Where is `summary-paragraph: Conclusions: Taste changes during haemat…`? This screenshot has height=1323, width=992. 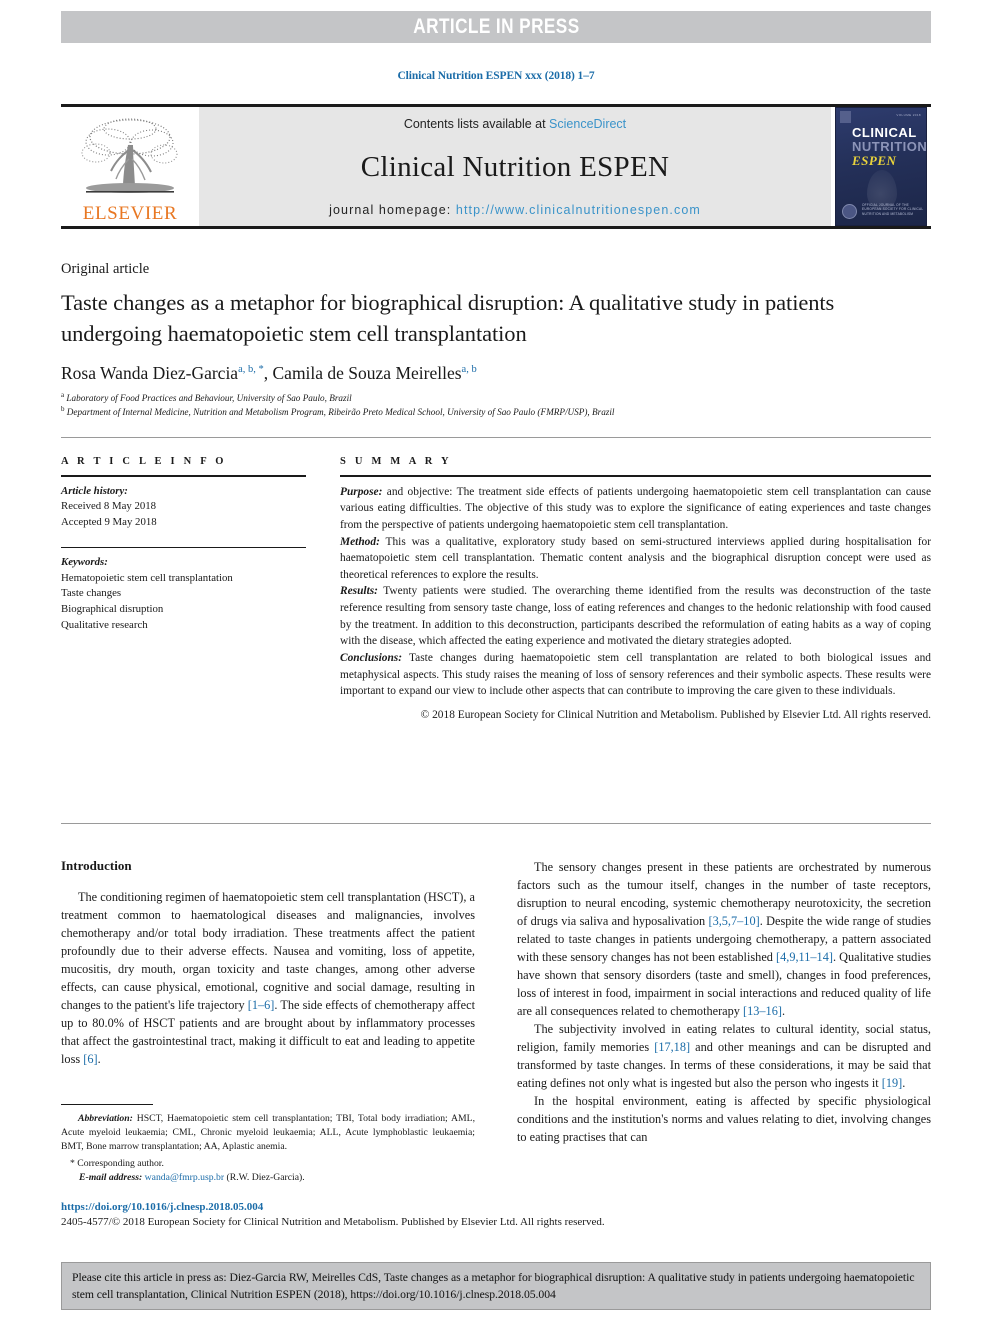 summary-paragraph: Conclusions: Taste changes during haemat… is located at coordinates (635, 675).